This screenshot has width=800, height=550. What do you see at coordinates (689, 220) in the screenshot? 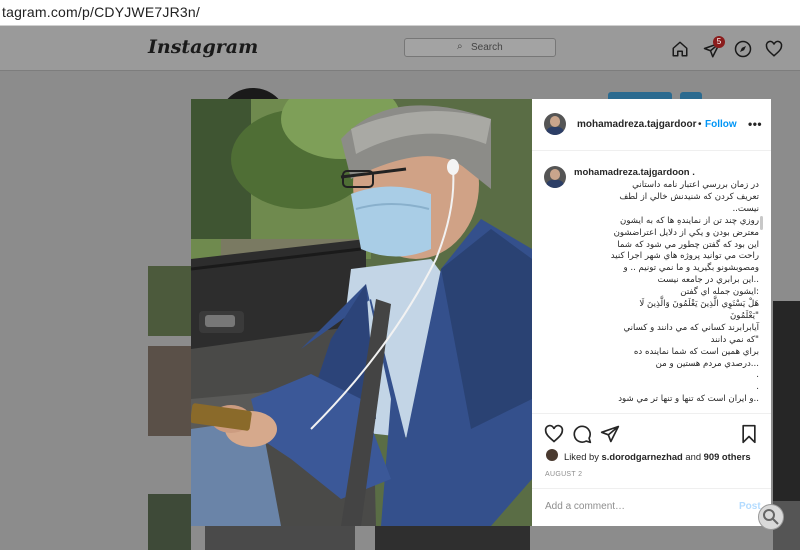
I see `caption-line: روزي چند تن از نمايندهِ ها كه به ايشون` at bounding box center [689, 220].